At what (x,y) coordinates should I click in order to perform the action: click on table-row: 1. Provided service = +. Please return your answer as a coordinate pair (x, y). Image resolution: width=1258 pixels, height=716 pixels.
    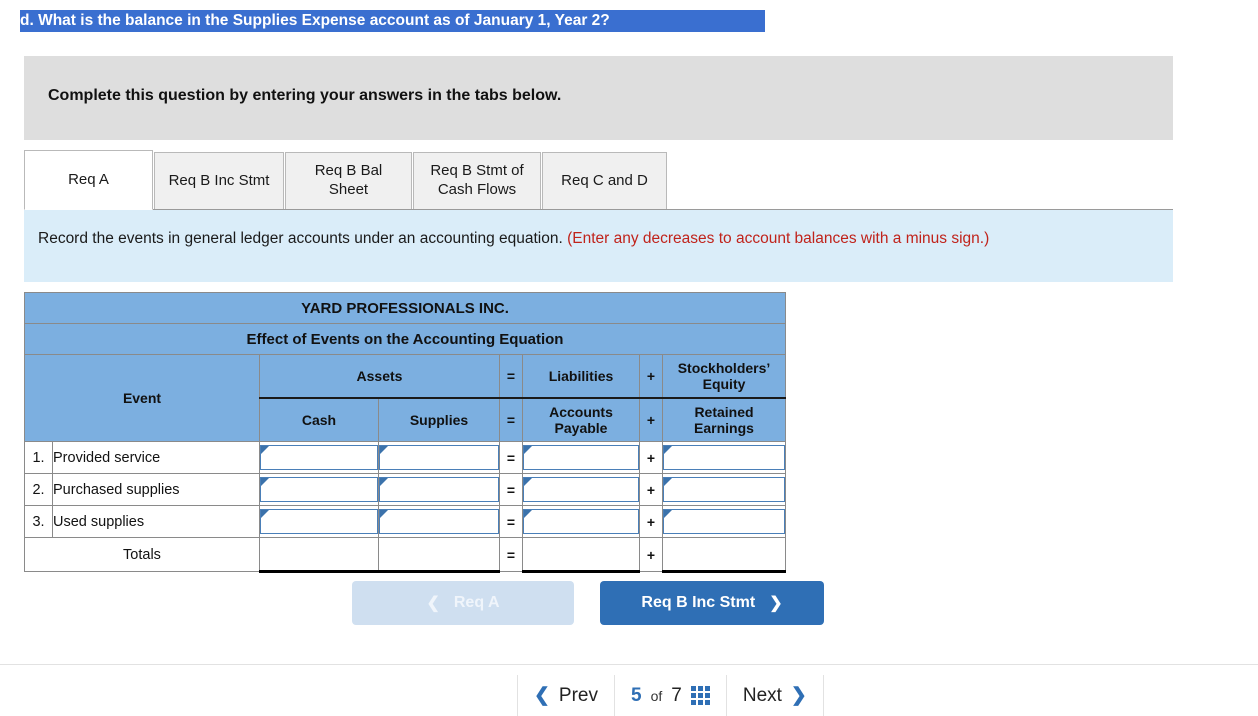
    Looking at the image, I should click on (405, 457).